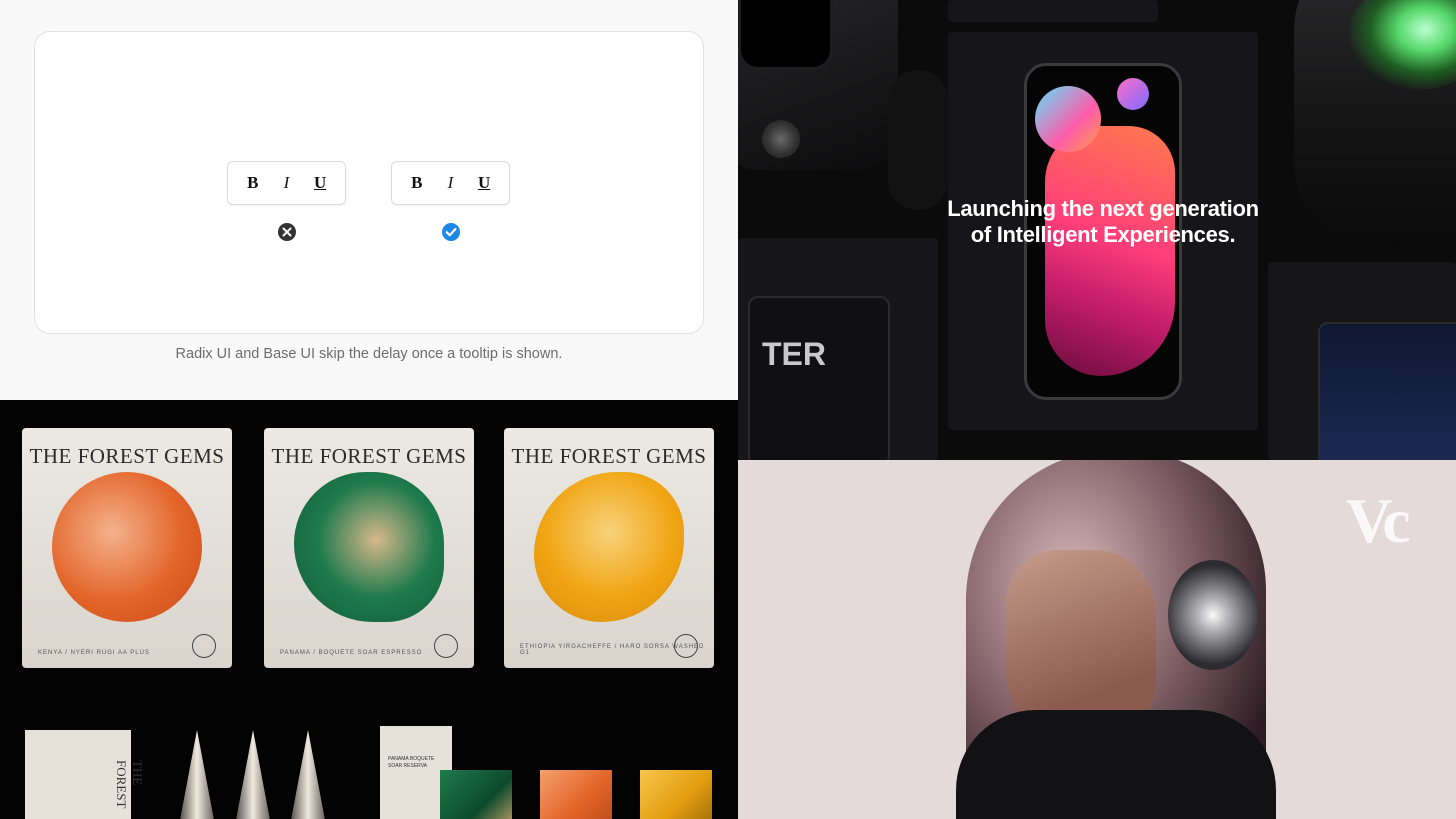 This screenshot has height=819, width=1456. Describe the element at coordinates (1116, 764) in the screenshot. I see `jacket-image` at that location.